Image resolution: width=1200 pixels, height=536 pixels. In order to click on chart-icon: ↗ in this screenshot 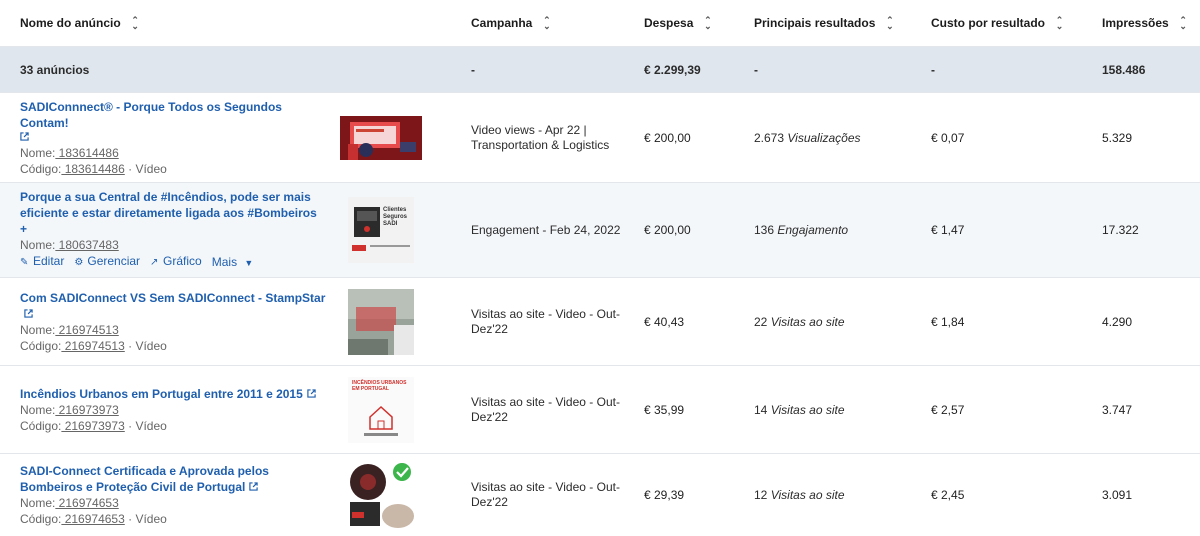, I will do `click(154, 262)`.